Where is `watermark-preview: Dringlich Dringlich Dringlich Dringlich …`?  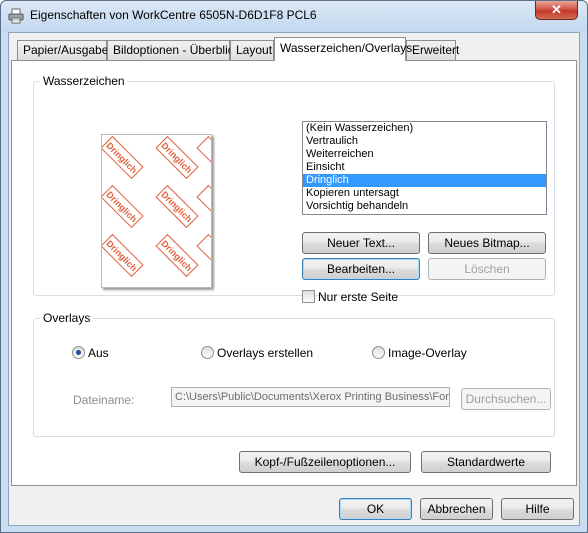
watermark-preview: Dringlich Dringlich Dringlich Dringlich … is located at coordinates (156, 211).